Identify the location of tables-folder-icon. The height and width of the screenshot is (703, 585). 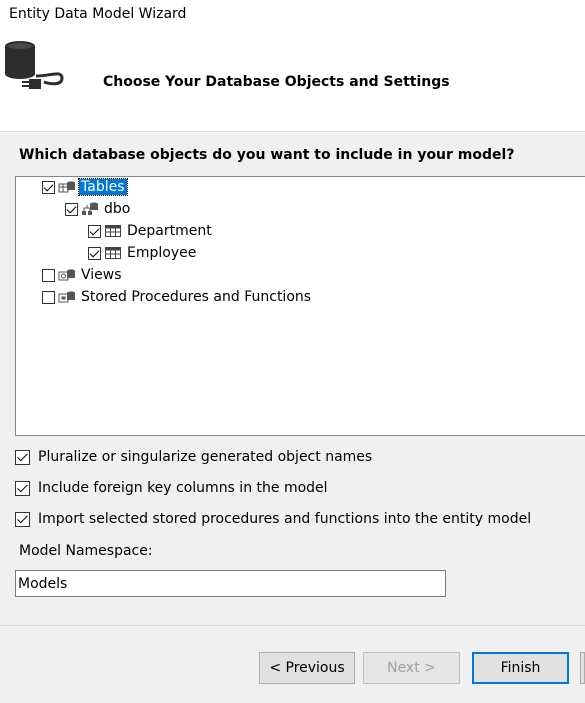
(66, 187).